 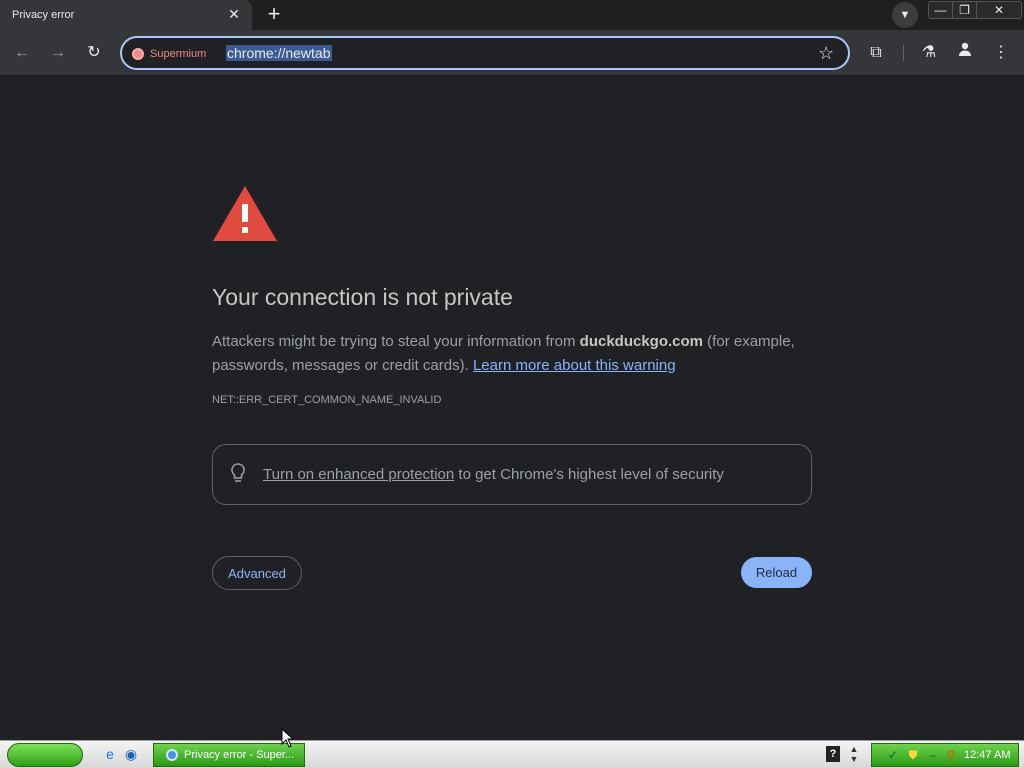 What do you see at coordinates (178, 54) in the screenshot?
I see `site-name: Supermium` at bounding box center [178, 54].